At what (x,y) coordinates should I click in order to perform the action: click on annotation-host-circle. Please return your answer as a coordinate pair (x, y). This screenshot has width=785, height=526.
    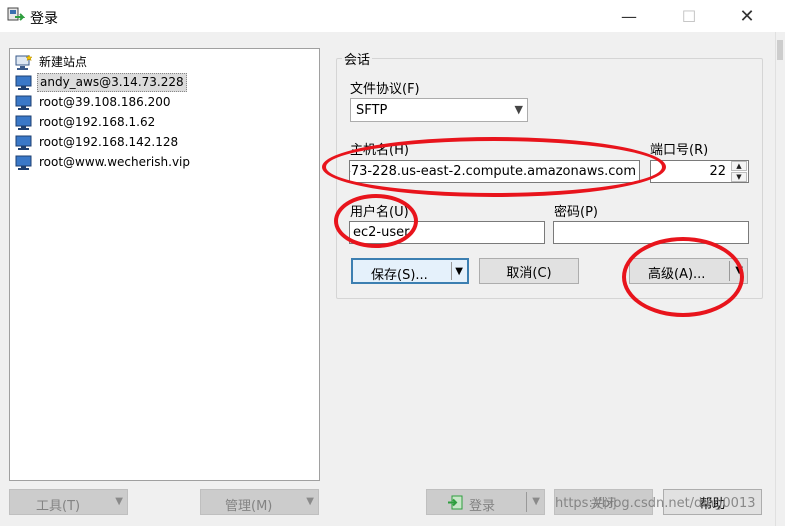
    Looking at the image, I should click on (494, 167).